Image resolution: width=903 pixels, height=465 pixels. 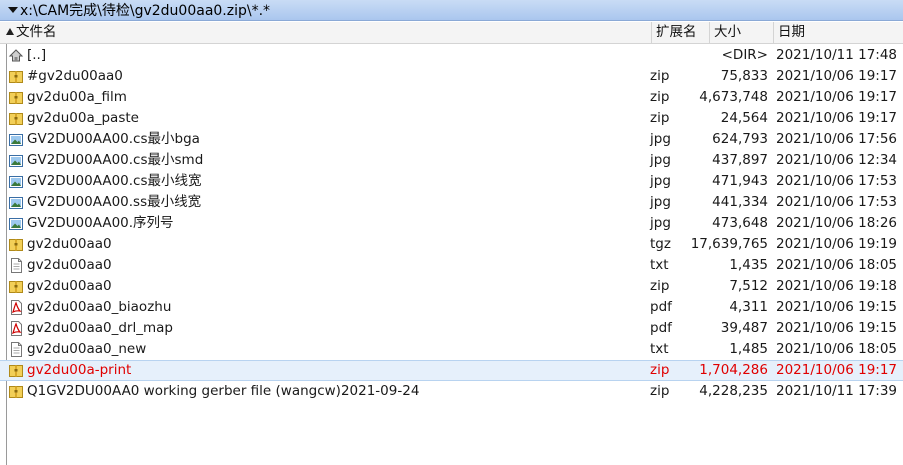 What do you see at coordinates (748, 286) in the screenshot?
I see `file-size: 7,512` at bounding box center [748, 286].